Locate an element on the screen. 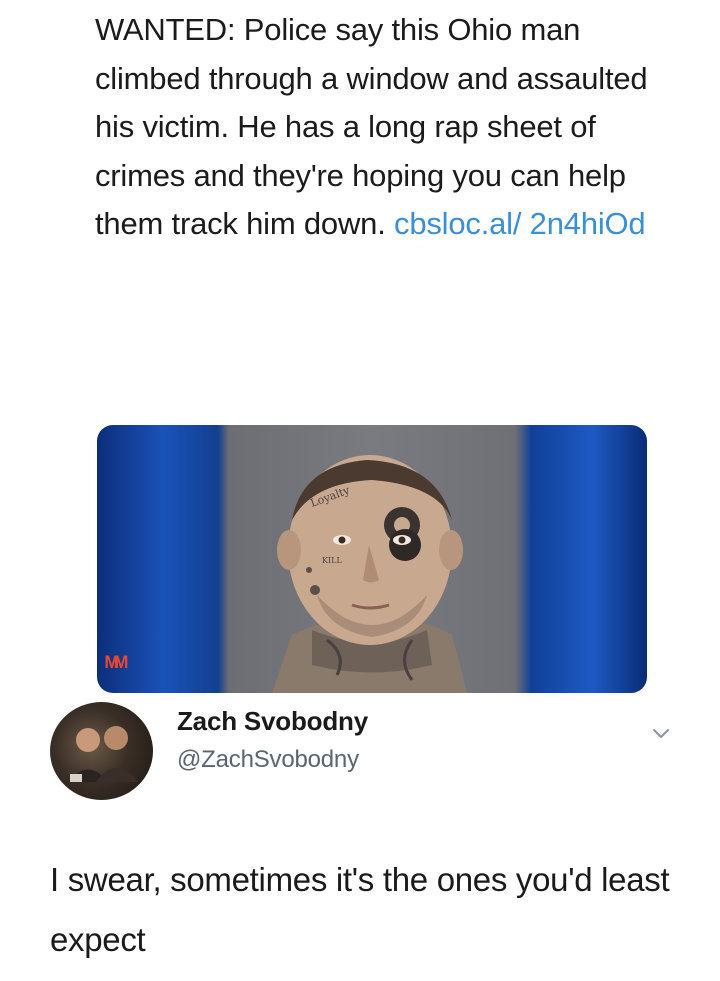 This screenshot has width=720, height=981. handle: @ZachSvobodny is located at coordinates (268, 760).